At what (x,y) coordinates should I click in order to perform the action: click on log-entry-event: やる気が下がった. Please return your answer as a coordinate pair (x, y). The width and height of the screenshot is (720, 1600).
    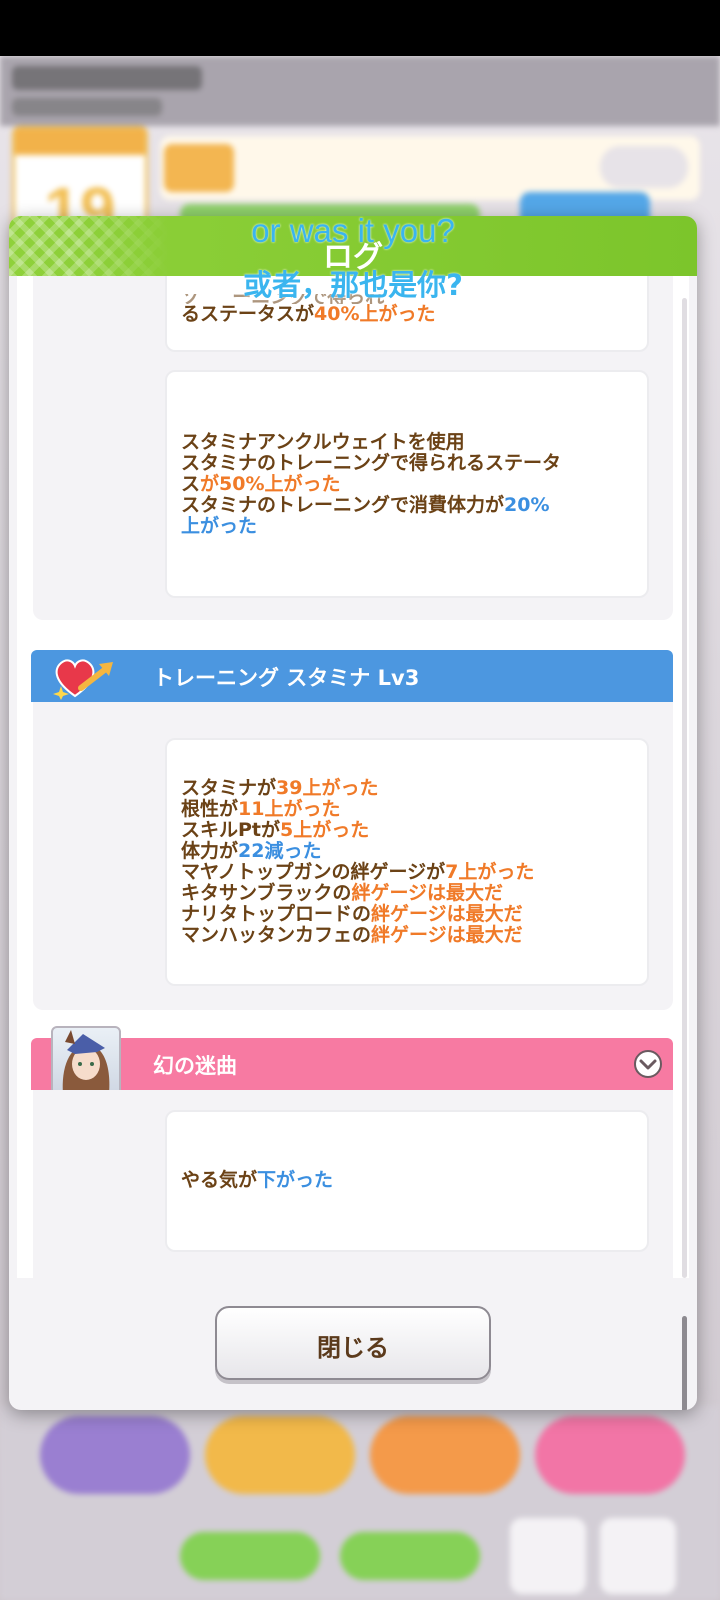
    Looking at the image, I should click on (407, 1181).